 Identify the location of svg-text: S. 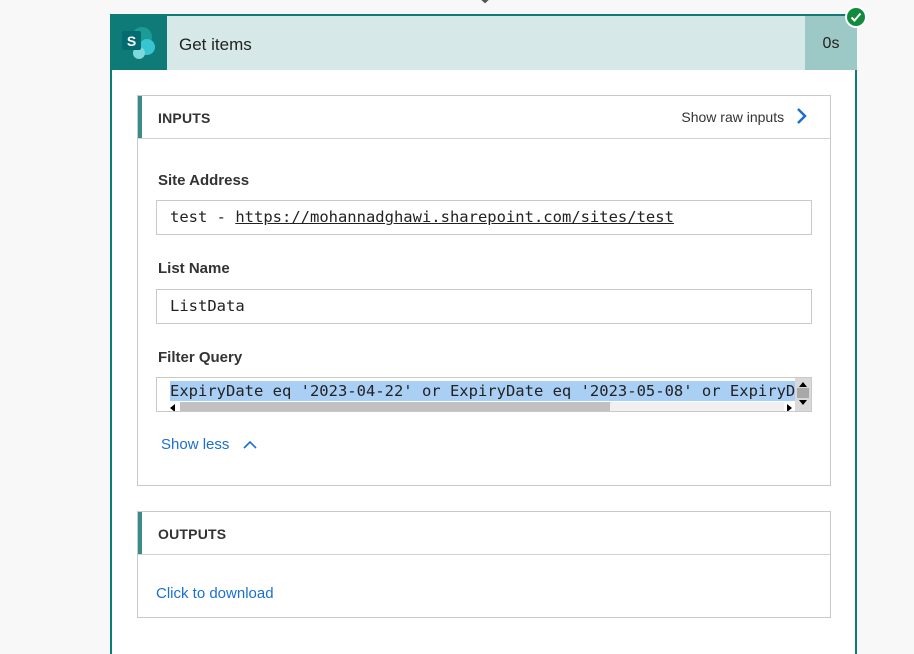
(131, 41).